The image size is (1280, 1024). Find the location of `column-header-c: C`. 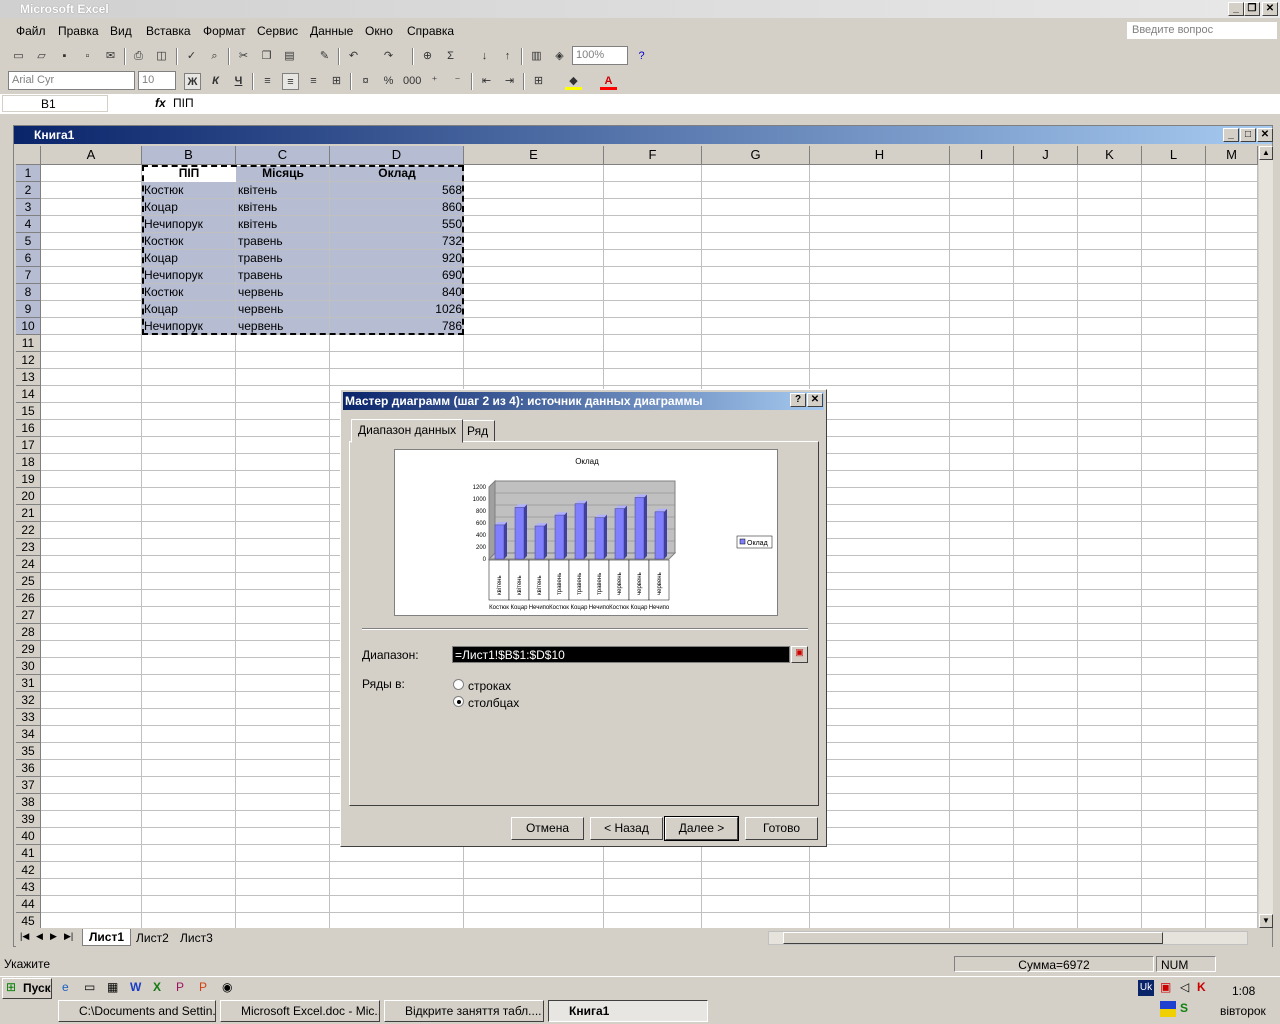

column-header-c: C is located at coordinates (283, 155).